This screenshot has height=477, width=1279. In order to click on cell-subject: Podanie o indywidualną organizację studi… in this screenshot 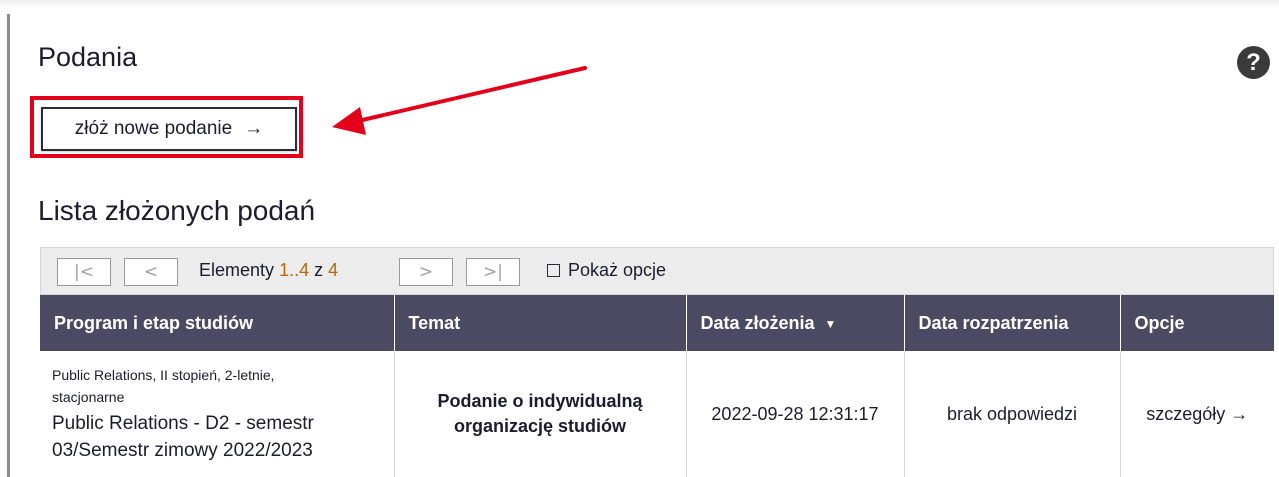, I will do `click(540, 414)`.